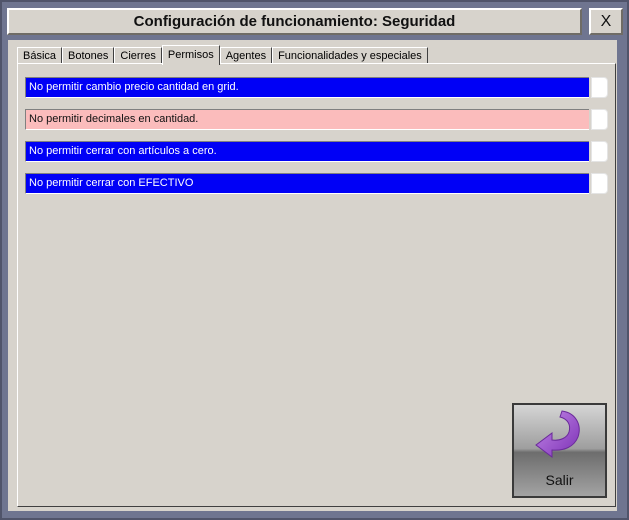 The image size is (629, 520). What do you see at coordinates (190, 55) in the screenshot?
I see `tab-permisos: Permisos` at bounding box center [190, 55].